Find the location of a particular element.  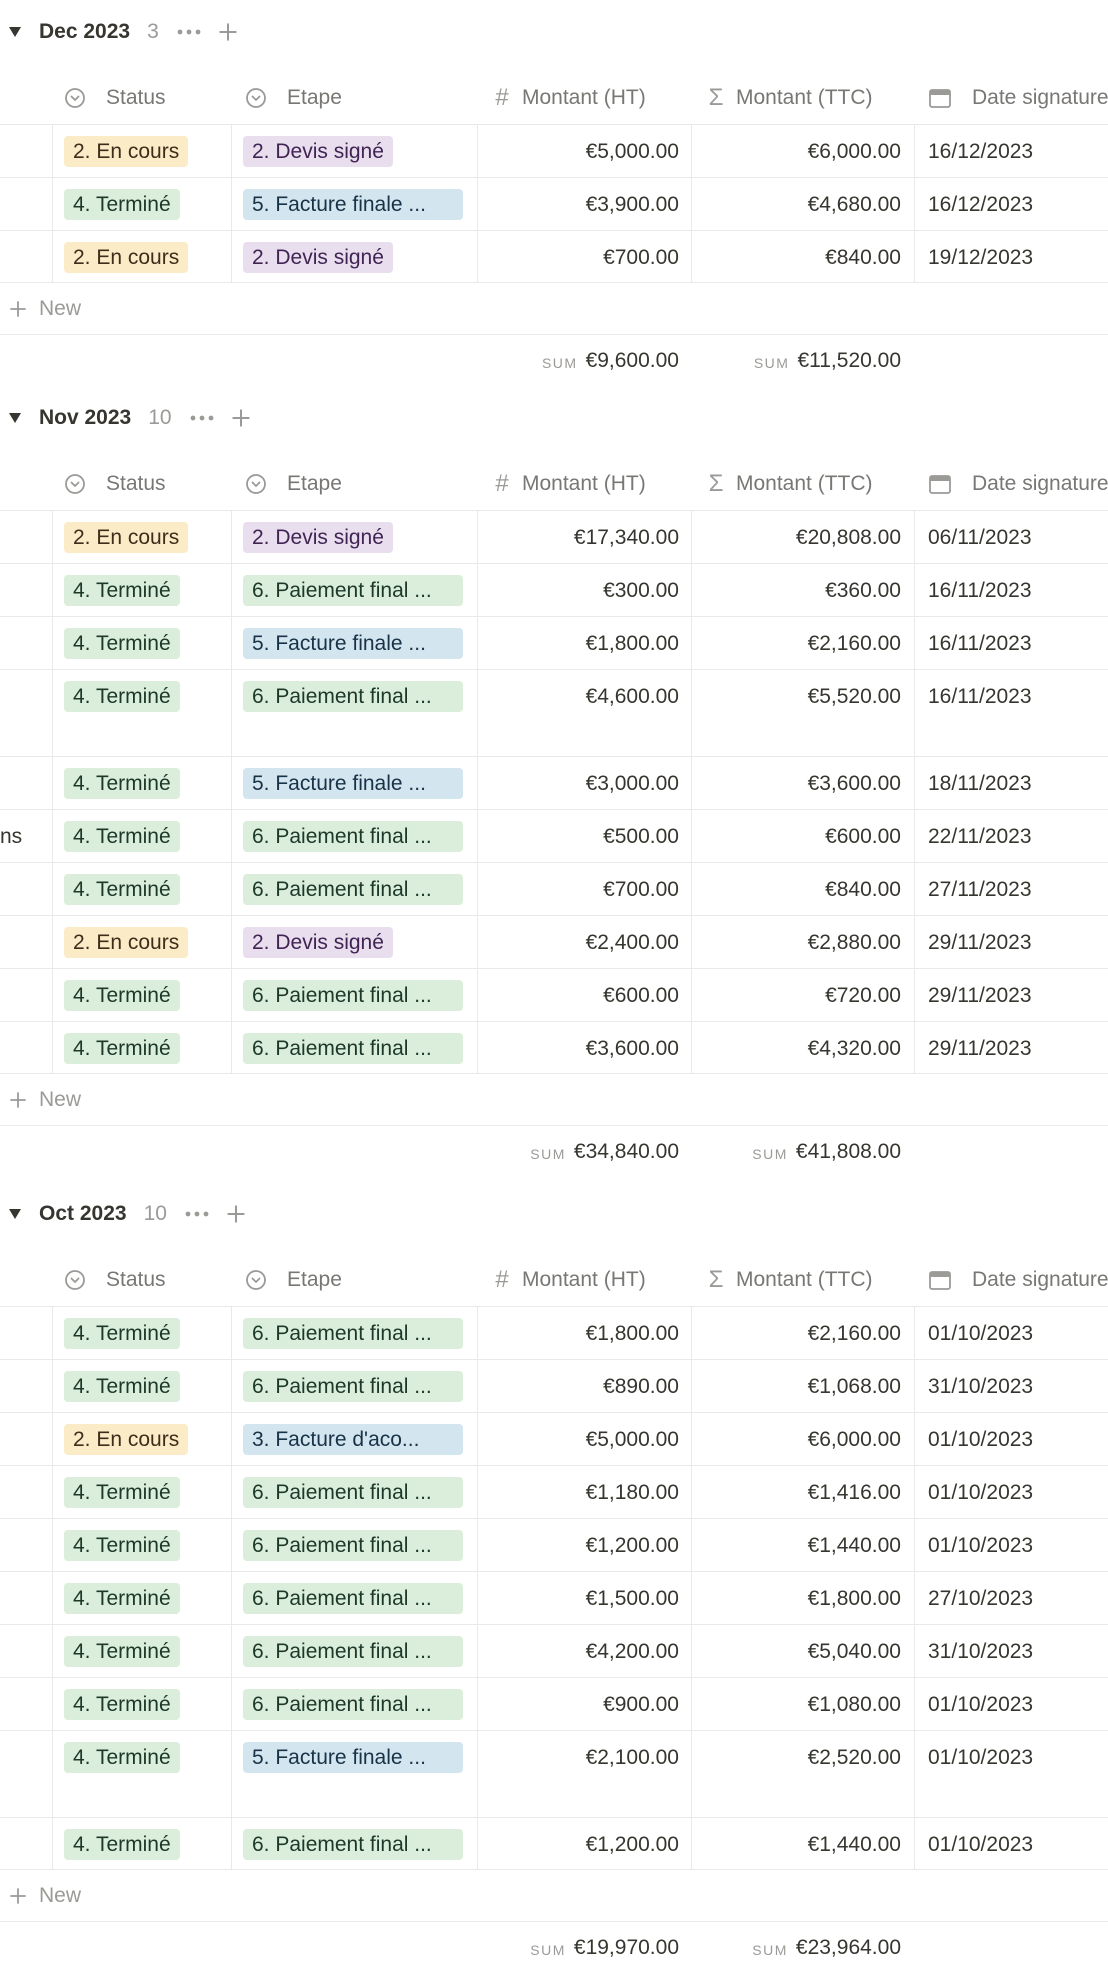

montant-ht-cell: €600.00 is located at coordinates (578, 995).